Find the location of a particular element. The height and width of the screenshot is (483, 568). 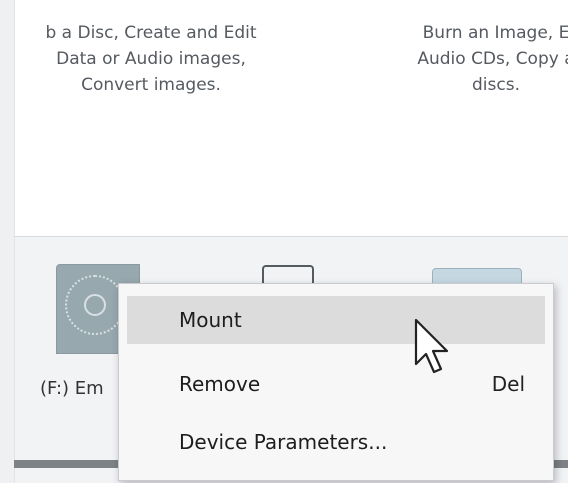

description-line: Burn an Image, E is located at coordinates (495, 33).